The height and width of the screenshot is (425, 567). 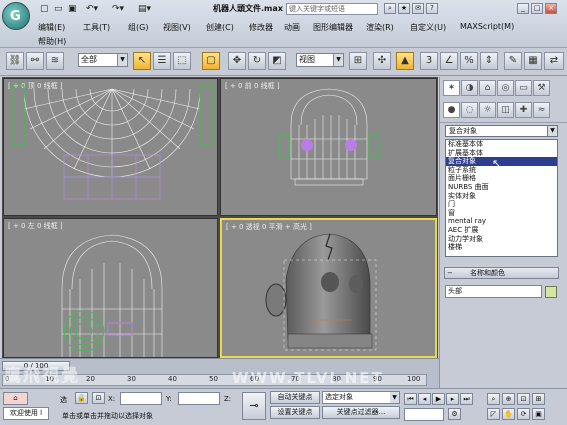 I want to click on pan-icon: ✋, so click(x=508, y=414).